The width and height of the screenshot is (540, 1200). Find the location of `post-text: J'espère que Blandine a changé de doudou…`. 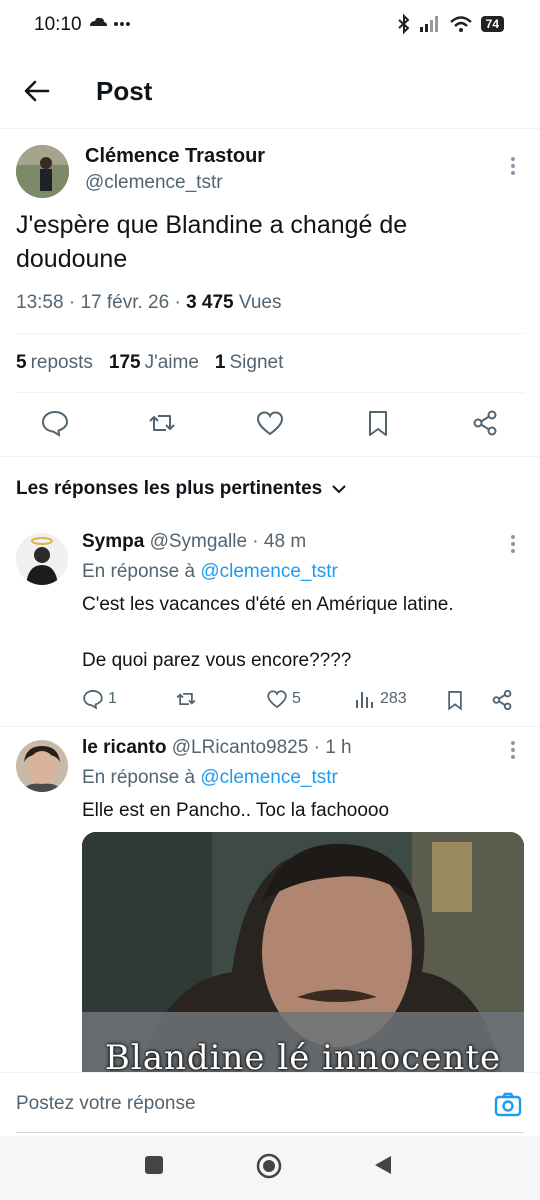

post-text: J'espère que Blandine a changé de doudou… is located at coordinates (212, 242).